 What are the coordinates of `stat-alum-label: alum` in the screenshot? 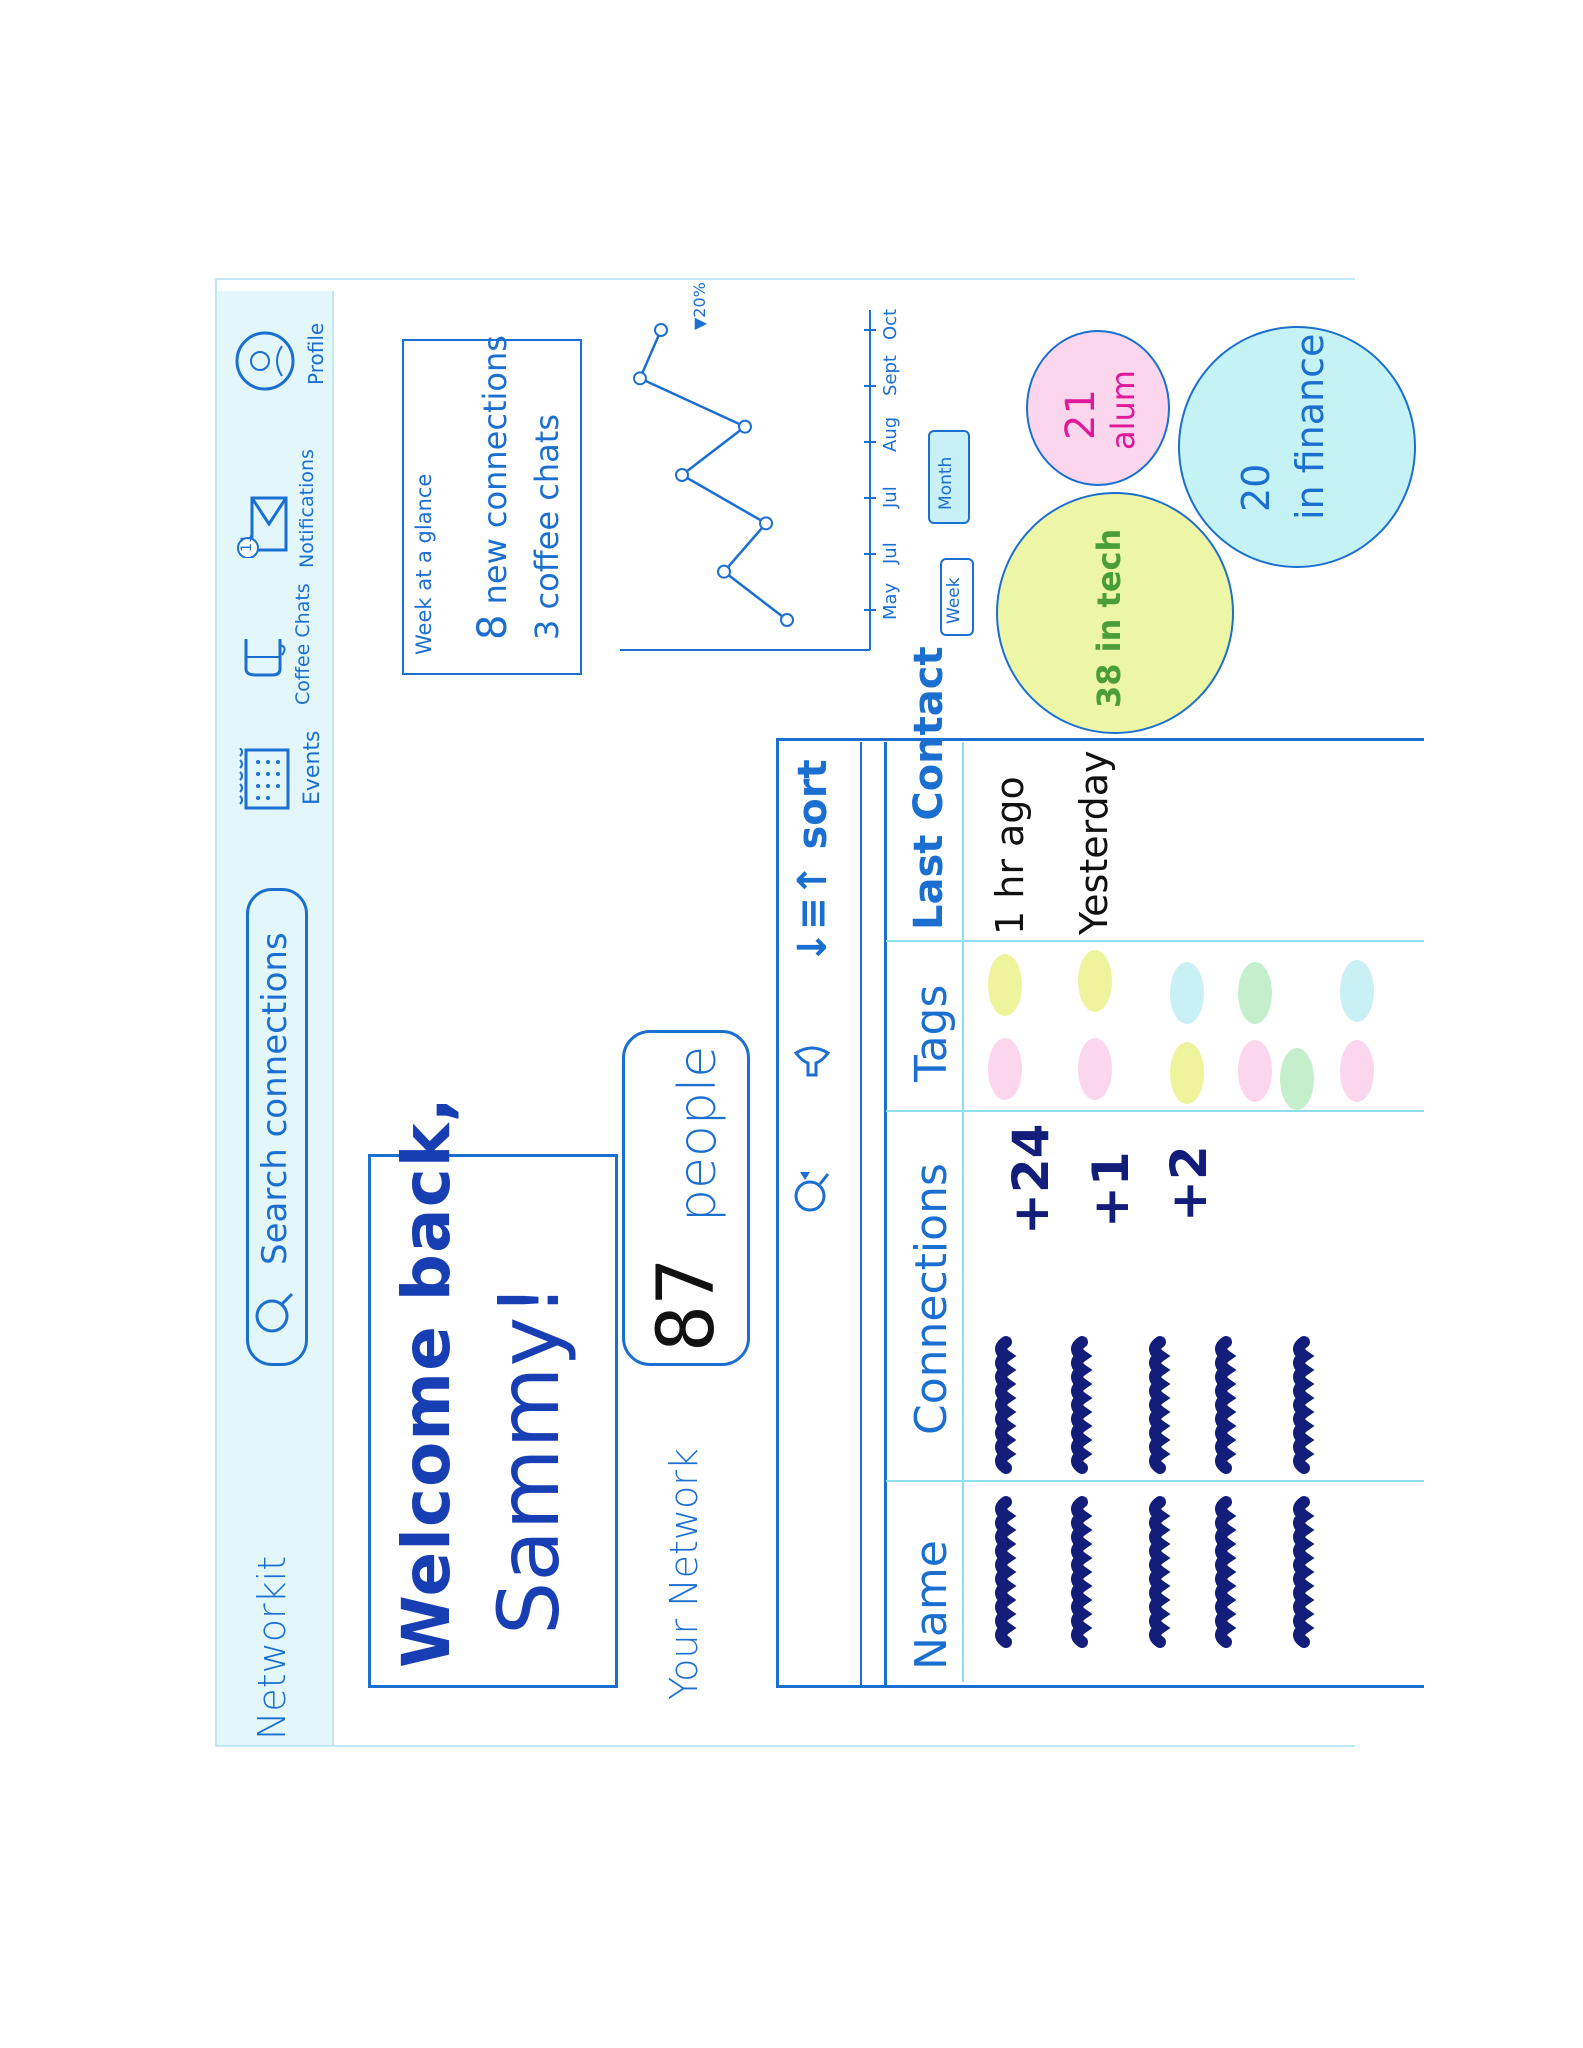 It's located at (1123, 410).